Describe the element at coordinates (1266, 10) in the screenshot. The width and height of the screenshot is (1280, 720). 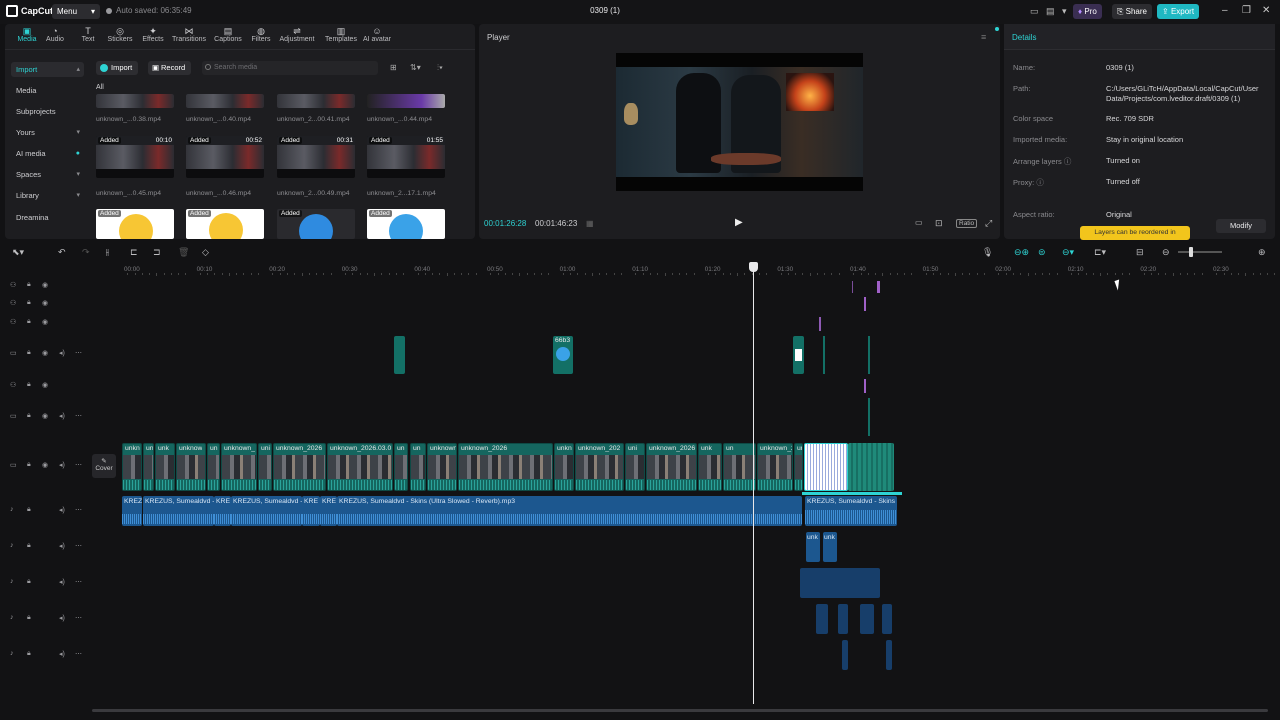
I see `close-icon: ✕` at that location.